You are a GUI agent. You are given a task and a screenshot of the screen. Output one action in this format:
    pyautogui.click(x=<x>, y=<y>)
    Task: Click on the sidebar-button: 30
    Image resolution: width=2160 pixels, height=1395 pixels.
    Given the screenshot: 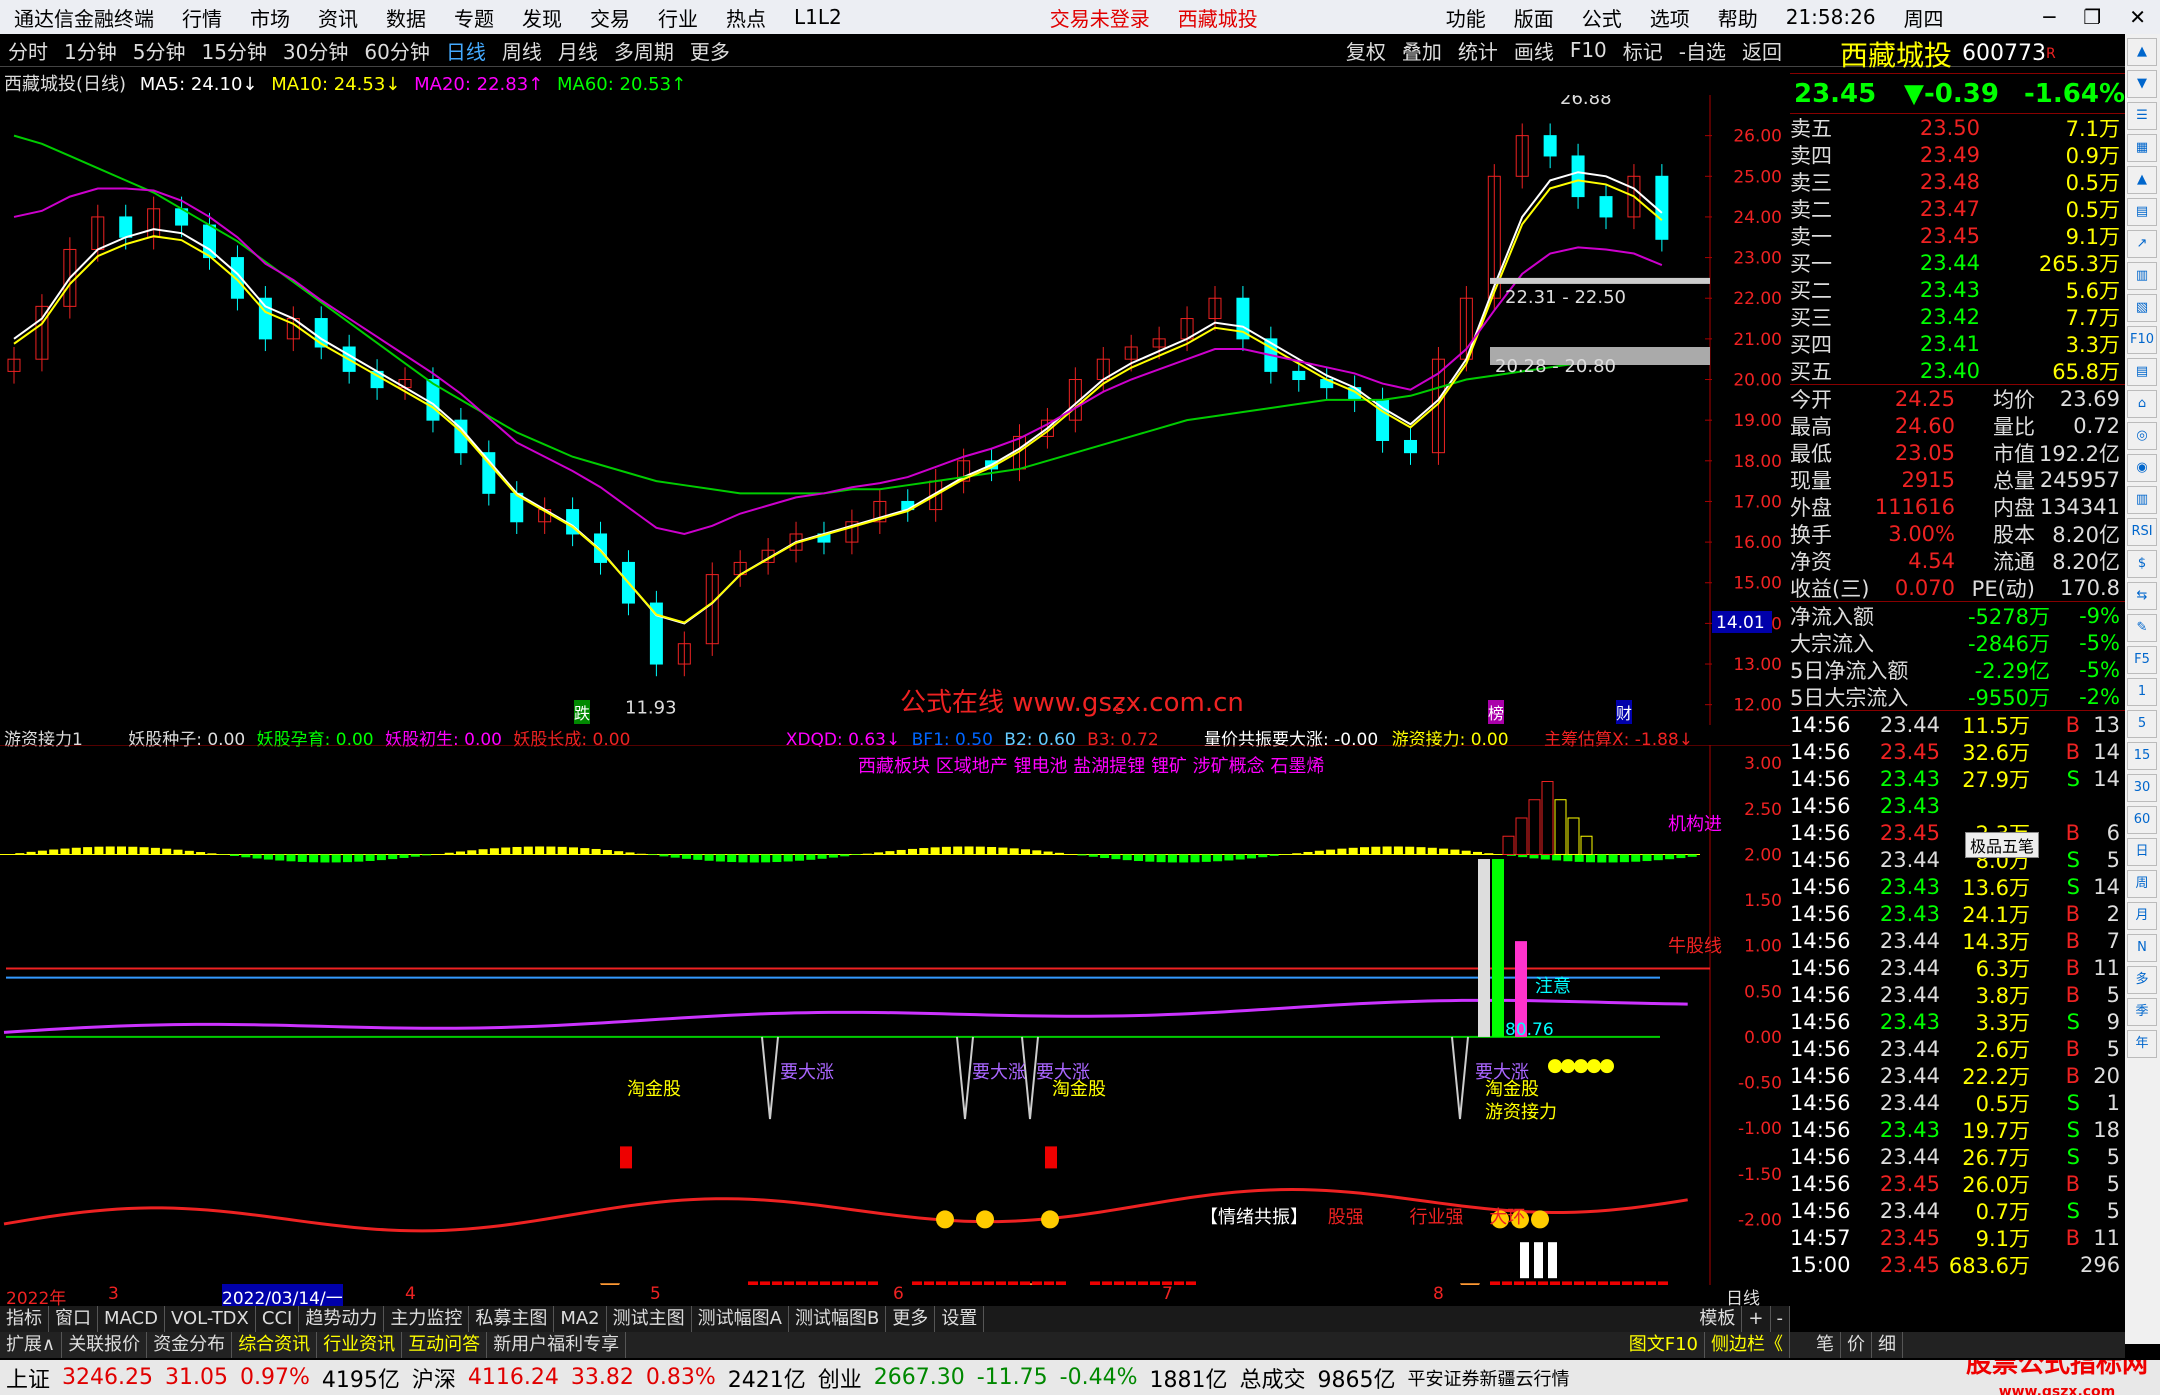 What is the action you would take?
    pyautogui.click(x=2142, y=788)
    